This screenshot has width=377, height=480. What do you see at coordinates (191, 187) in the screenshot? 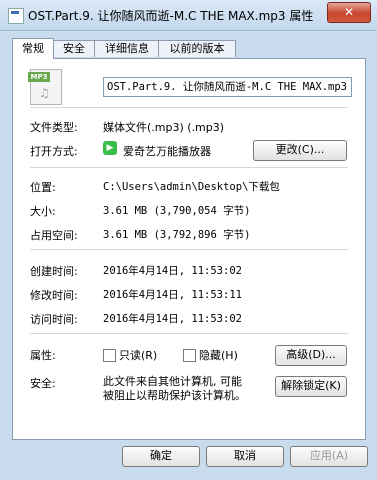
I see `location-value: C:\Users\admin\Desktop\下载包` at bounding box center [191, 187].